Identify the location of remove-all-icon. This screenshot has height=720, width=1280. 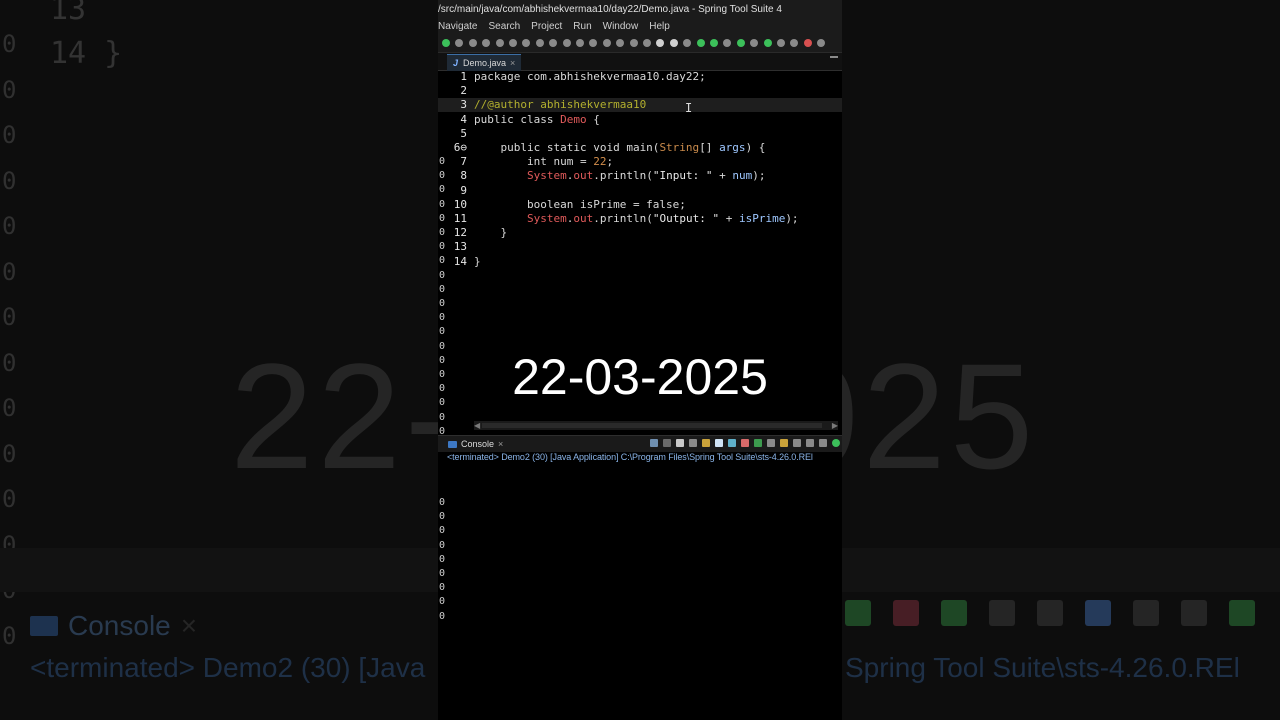
(693, 443).